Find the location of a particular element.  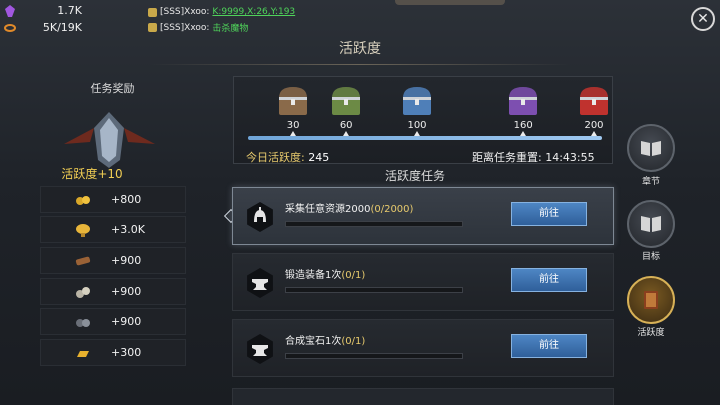

chat-coordinate-link: K:9999,X:26,Y:193 is located at coordinates (253, 12).